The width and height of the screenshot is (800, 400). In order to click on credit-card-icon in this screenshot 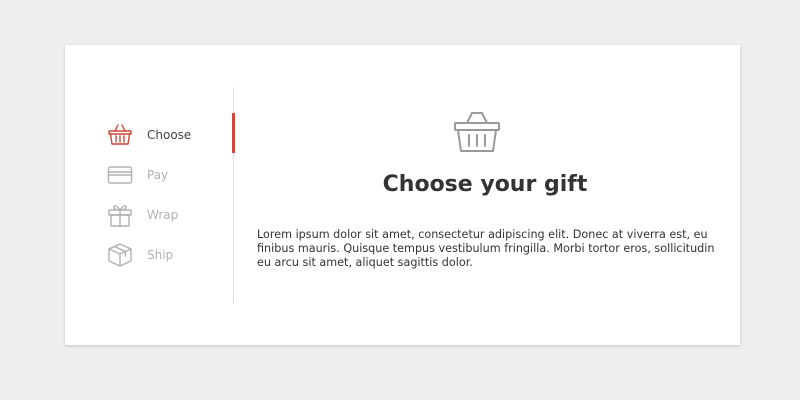, I will do `click(120, 175)`.